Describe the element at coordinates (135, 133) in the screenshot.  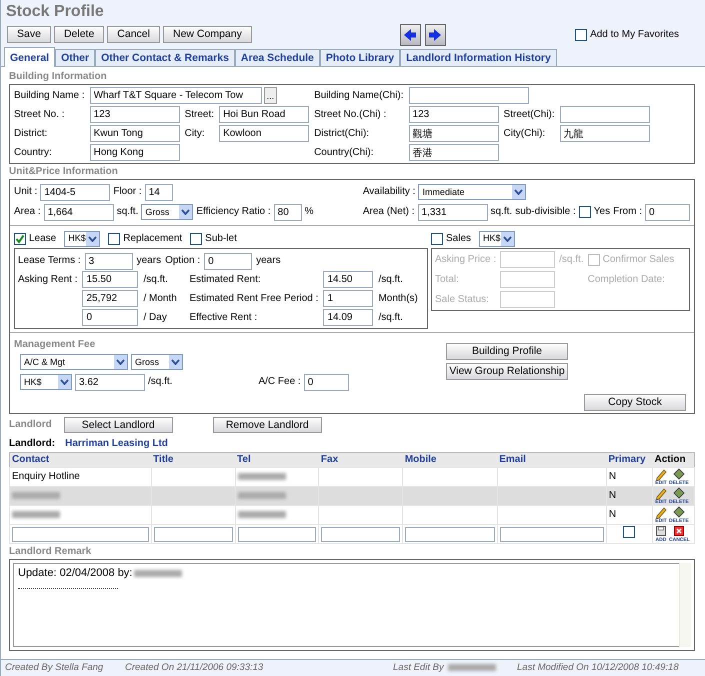
I see `text-field: Kwun Tong` at that location.